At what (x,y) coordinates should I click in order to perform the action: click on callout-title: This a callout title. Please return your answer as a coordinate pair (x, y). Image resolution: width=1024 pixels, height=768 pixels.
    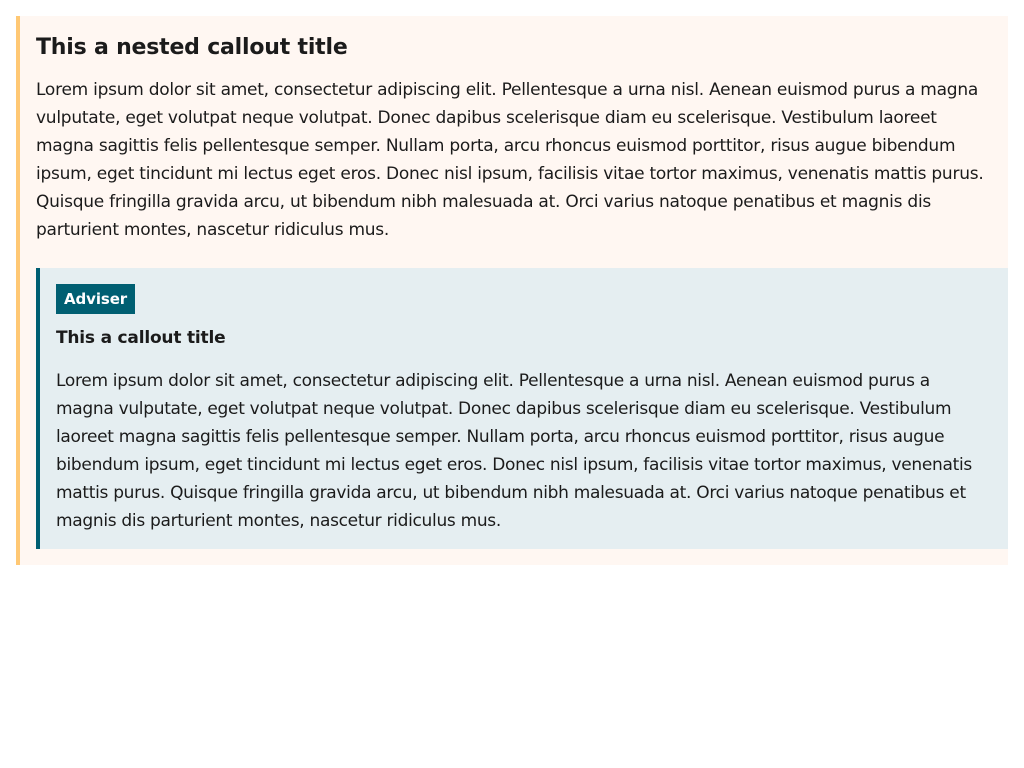
    Looking at the image, I should click on (141, 338).